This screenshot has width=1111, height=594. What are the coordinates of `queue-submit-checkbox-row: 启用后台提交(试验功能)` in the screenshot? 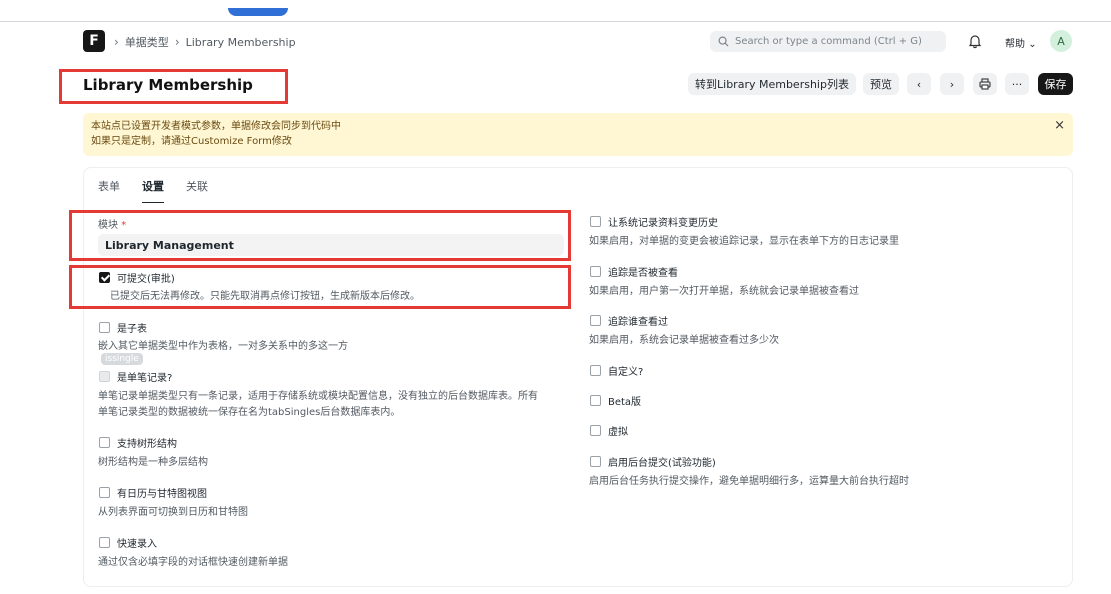 It's located at (653, 461).